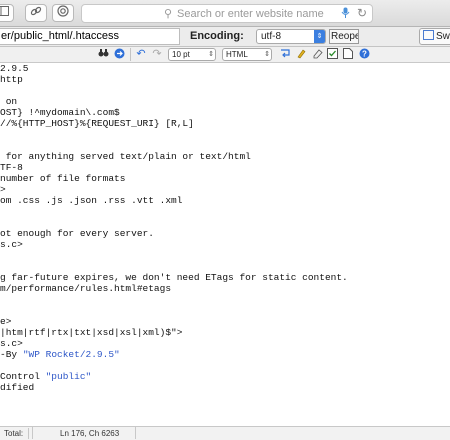  I want to click on code-line: 2.9.5, so click(14, 68).